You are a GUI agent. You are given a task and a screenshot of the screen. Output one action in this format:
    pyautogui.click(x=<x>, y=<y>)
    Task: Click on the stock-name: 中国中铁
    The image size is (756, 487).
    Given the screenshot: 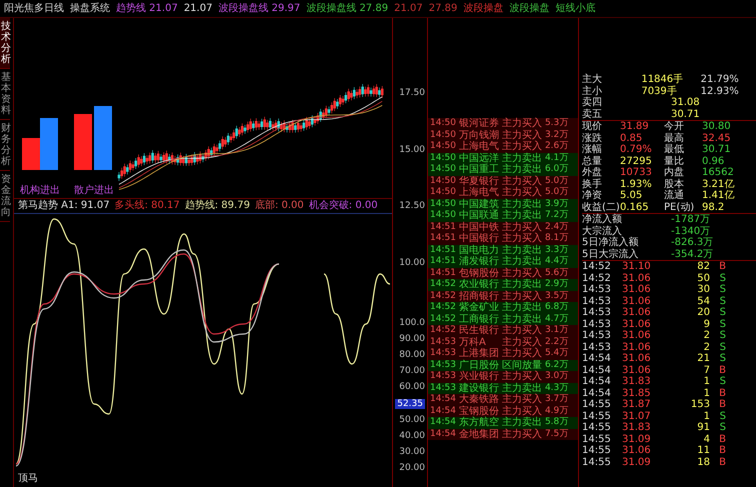 What is the action you would take?
    pyautogui.click(x=478, y=227)
    